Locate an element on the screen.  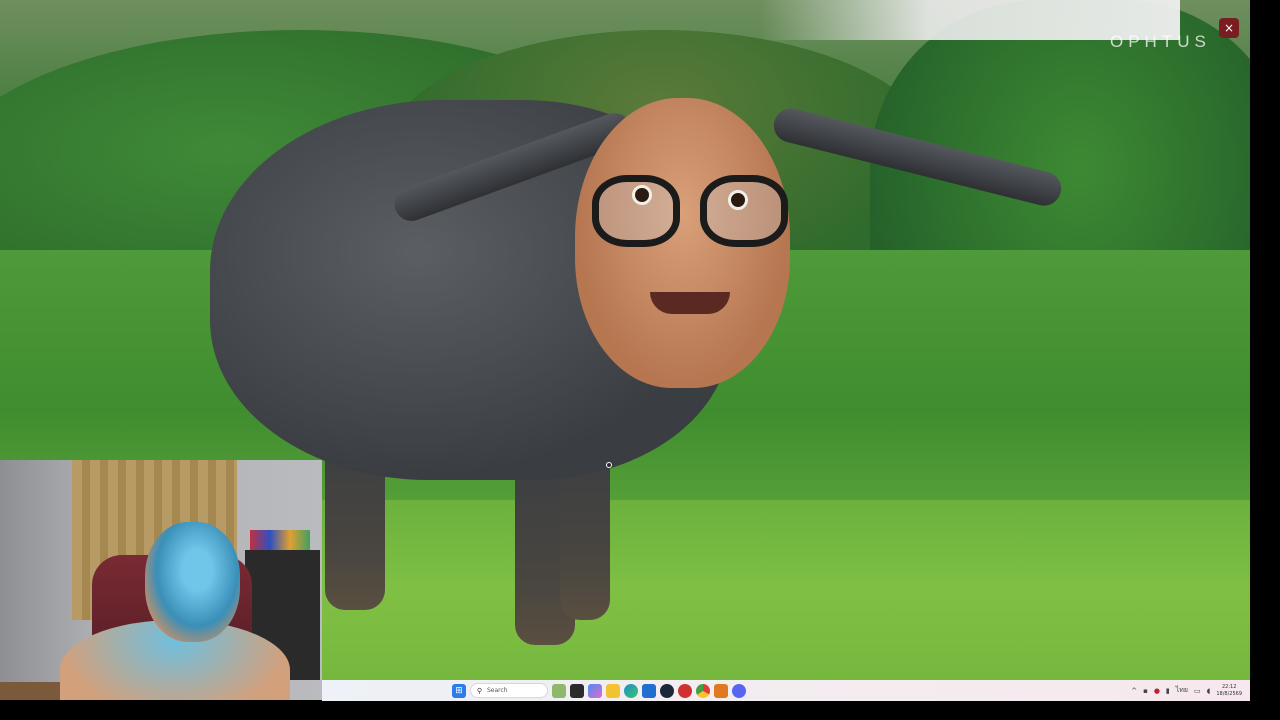
tray-app-icon: ▪ is located at coordinates (1145, 691).